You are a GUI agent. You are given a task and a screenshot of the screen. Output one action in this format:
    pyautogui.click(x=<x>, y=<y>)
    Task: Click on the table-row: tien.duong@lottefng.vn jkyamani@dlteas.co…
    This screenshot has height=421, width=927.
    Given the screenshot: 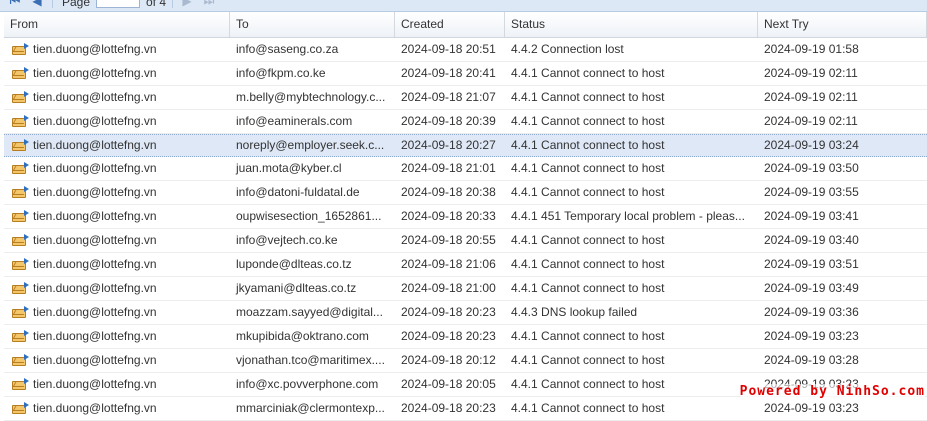 What is the action you would take?
    pyautogui.click(x=465, y=289)
    